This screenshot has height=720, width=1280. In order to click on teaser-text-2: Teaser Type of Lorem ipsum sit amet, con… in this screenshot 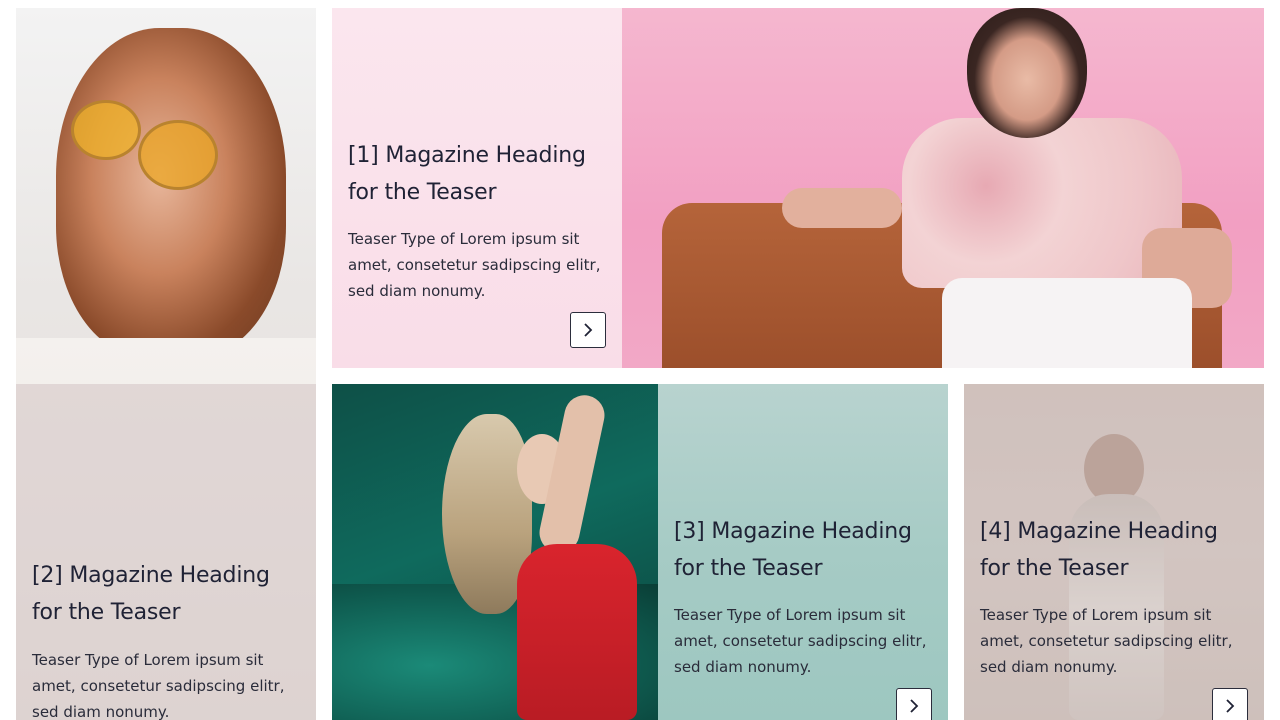, I will do `click(158, 685)`.